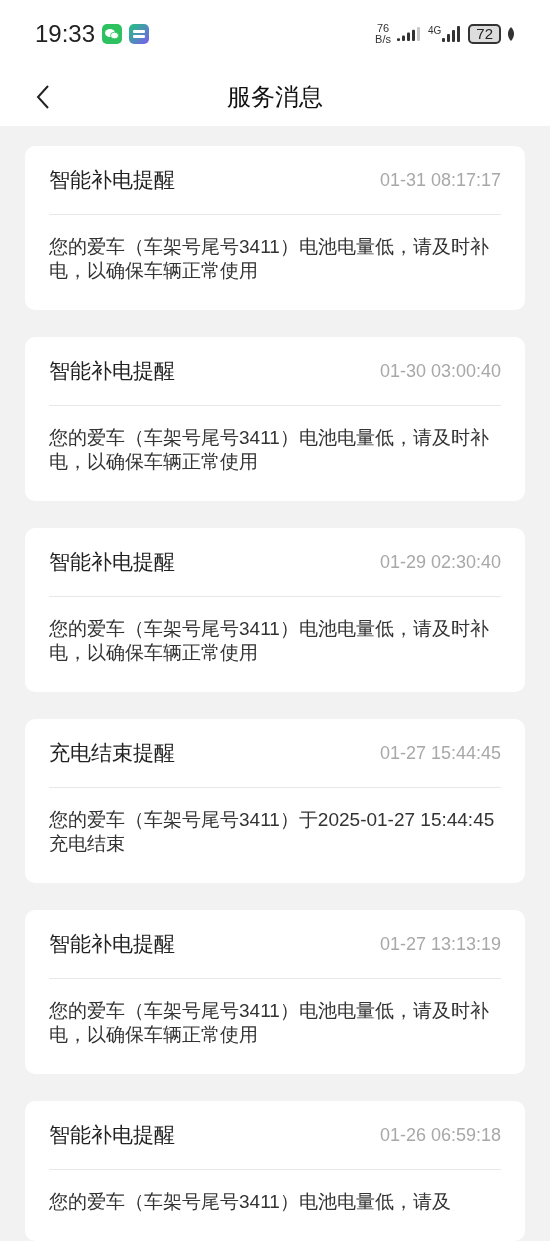 This screenshot has width=550, height=1241. Describe the element at coordinates (383, 39) in the screenshot. I see `net-speed-unit: B/s` at that location.